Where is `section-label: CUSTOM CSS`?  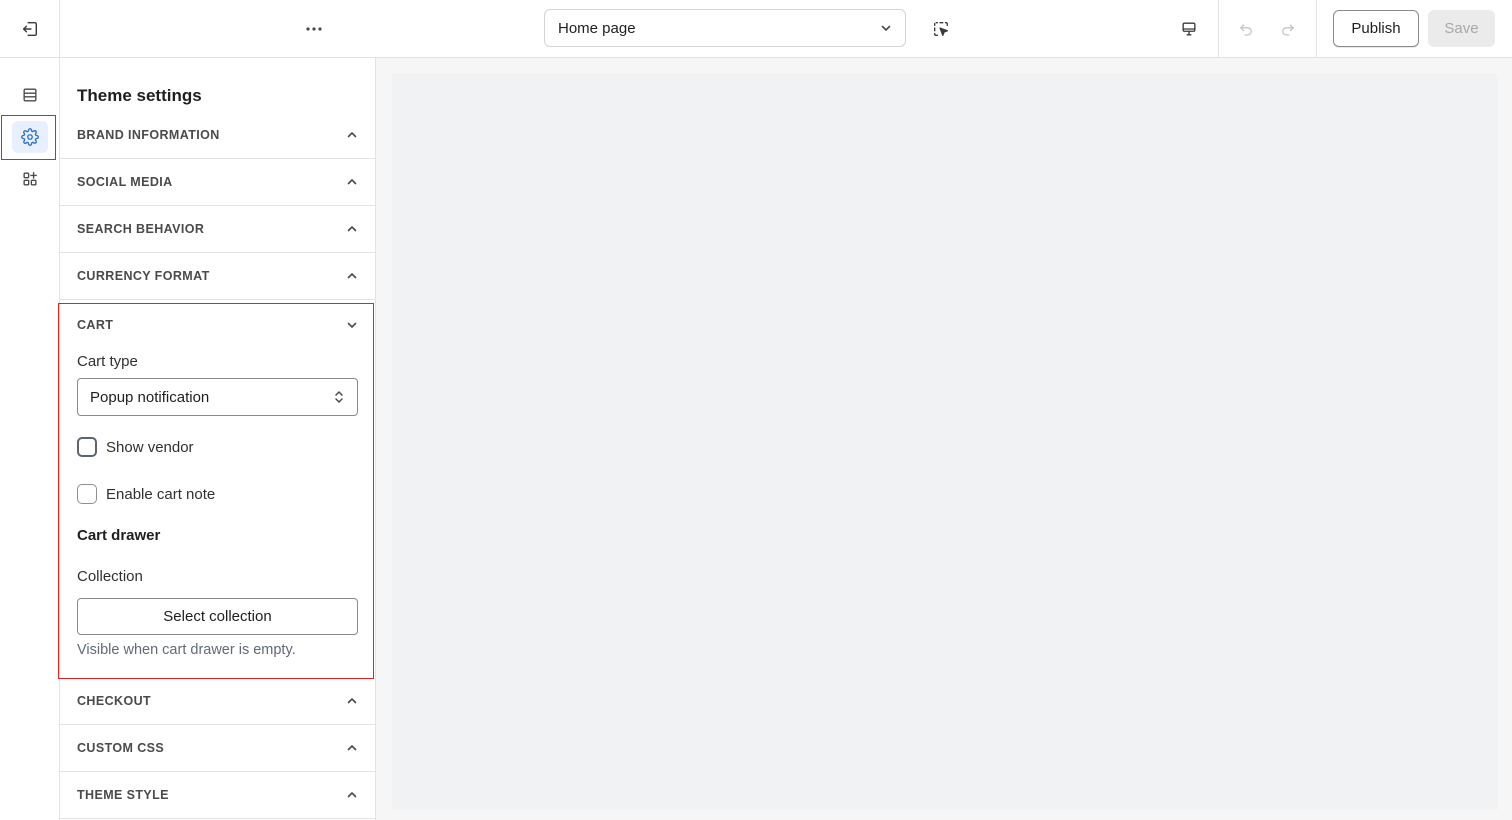
section-label: CUSTOM CSS is located at coordinates (121, 748).